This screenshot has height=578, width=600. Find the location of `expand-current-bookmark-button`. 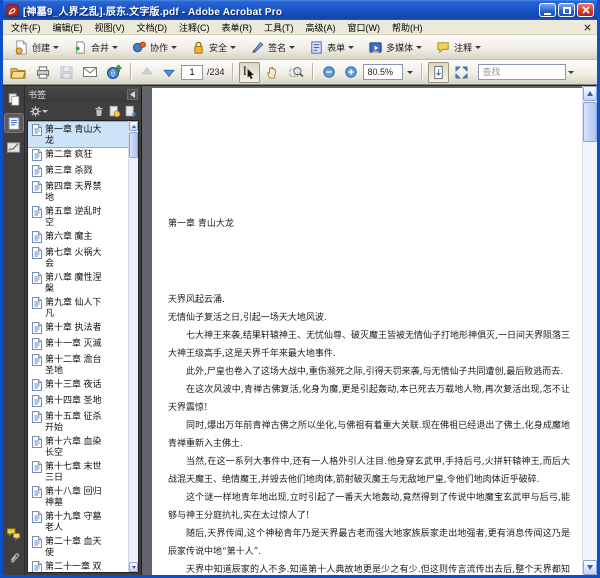

expand-current-bookmark-button is located at coordinates (114, 111).